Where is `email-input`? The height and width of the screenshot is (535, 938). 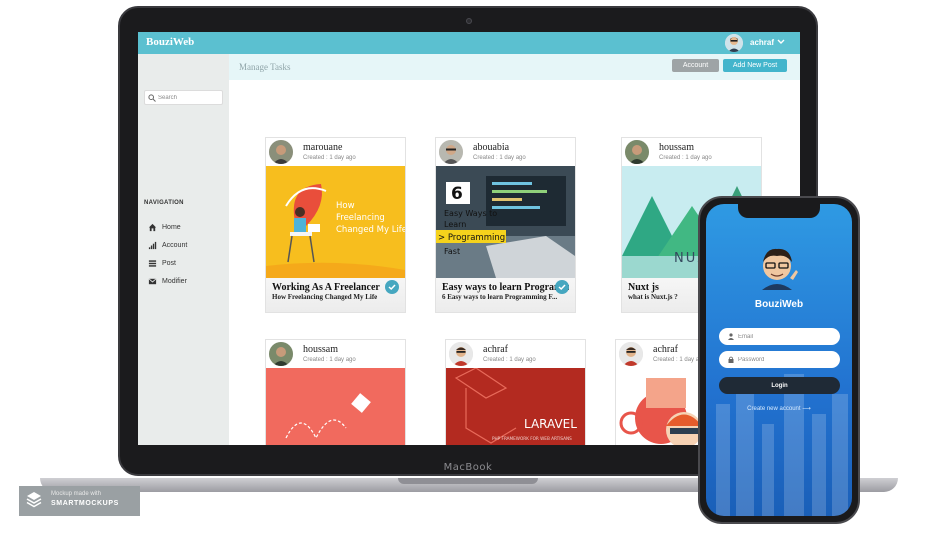 email-input is located at coordinates (786, 336).